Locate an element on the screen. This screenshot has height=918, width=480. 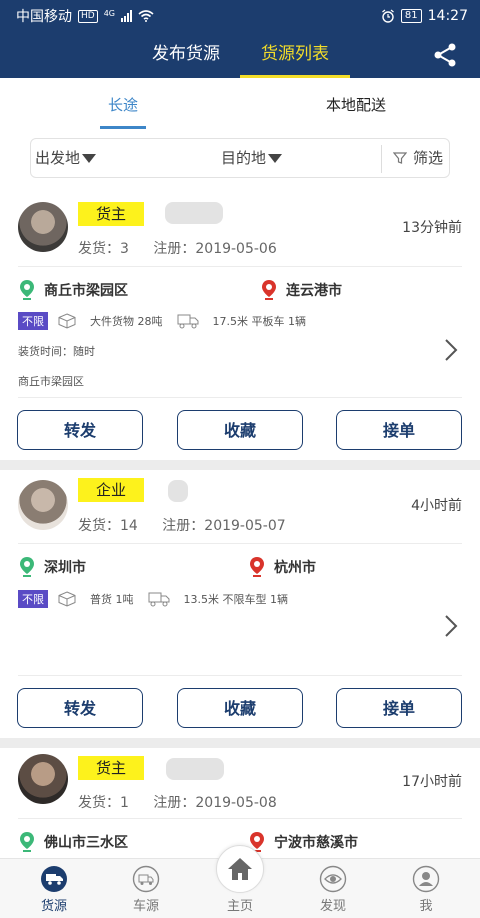
filter-bar: 出发地 目的地 筛选 is located at coordinates (240, 158).